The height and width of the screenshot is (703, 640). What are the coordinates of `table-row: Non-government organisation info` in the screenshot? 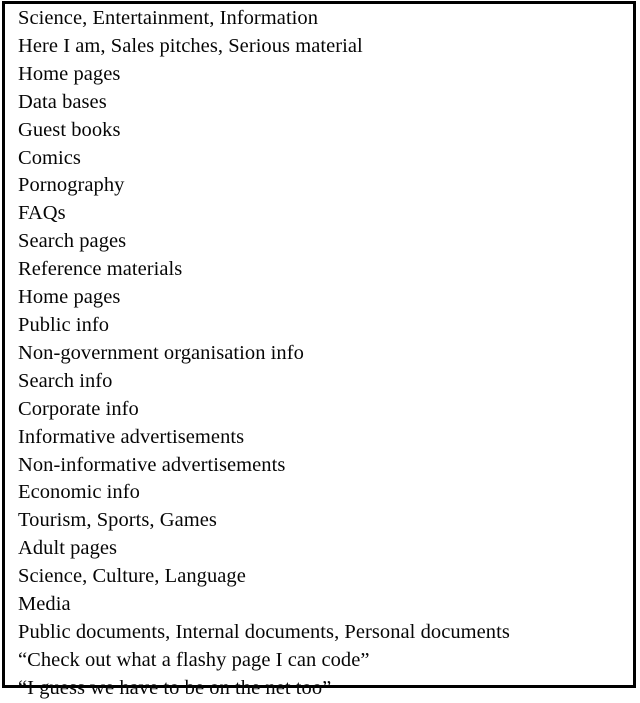 It's located at (161, 352).